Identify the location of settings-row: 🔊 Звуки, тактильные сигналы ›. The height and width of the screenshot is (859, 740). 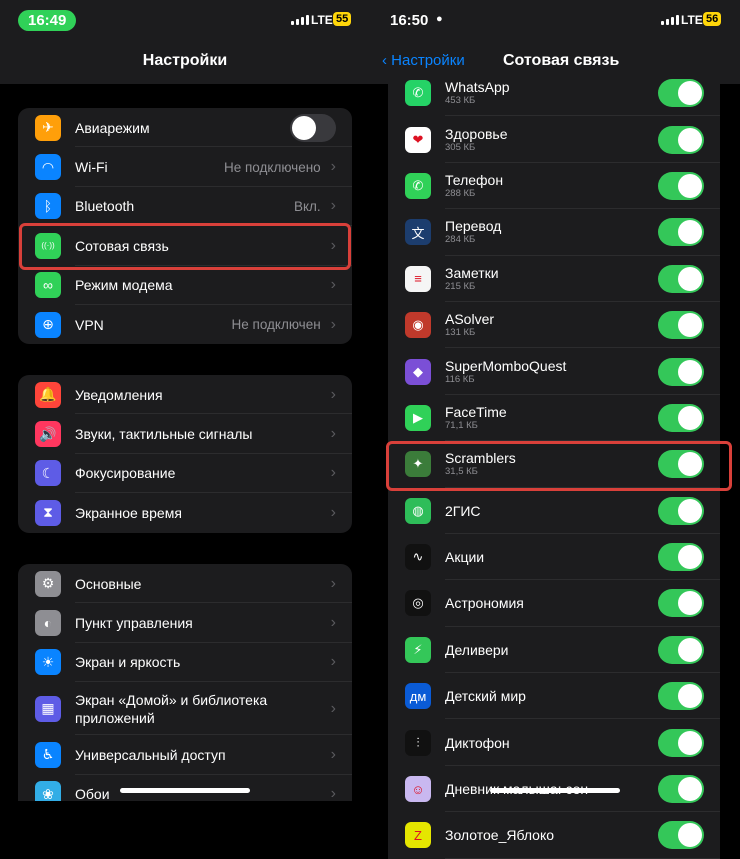
(185, 434).